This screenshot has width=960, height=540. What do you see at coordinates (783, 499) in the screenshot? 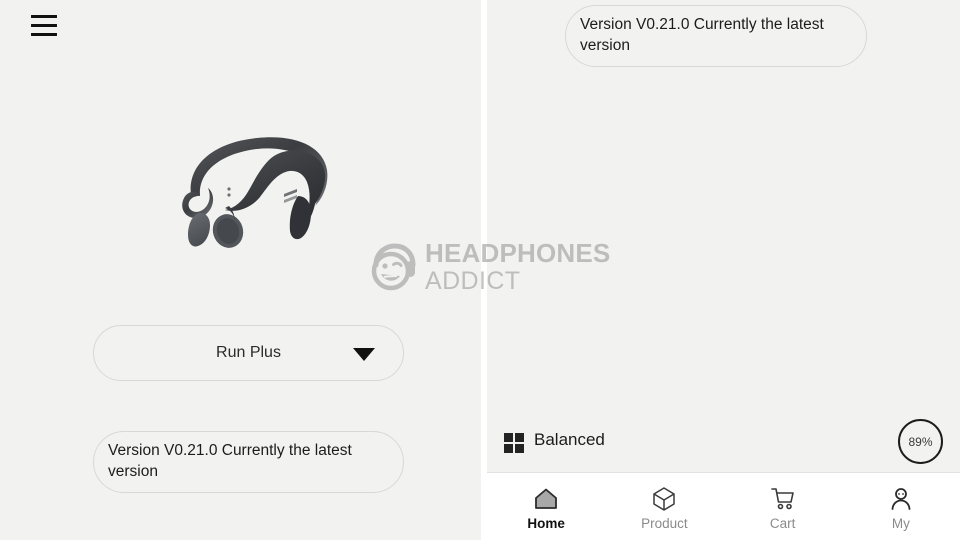
I see `cart-icon` at bounding box center [783, 499].